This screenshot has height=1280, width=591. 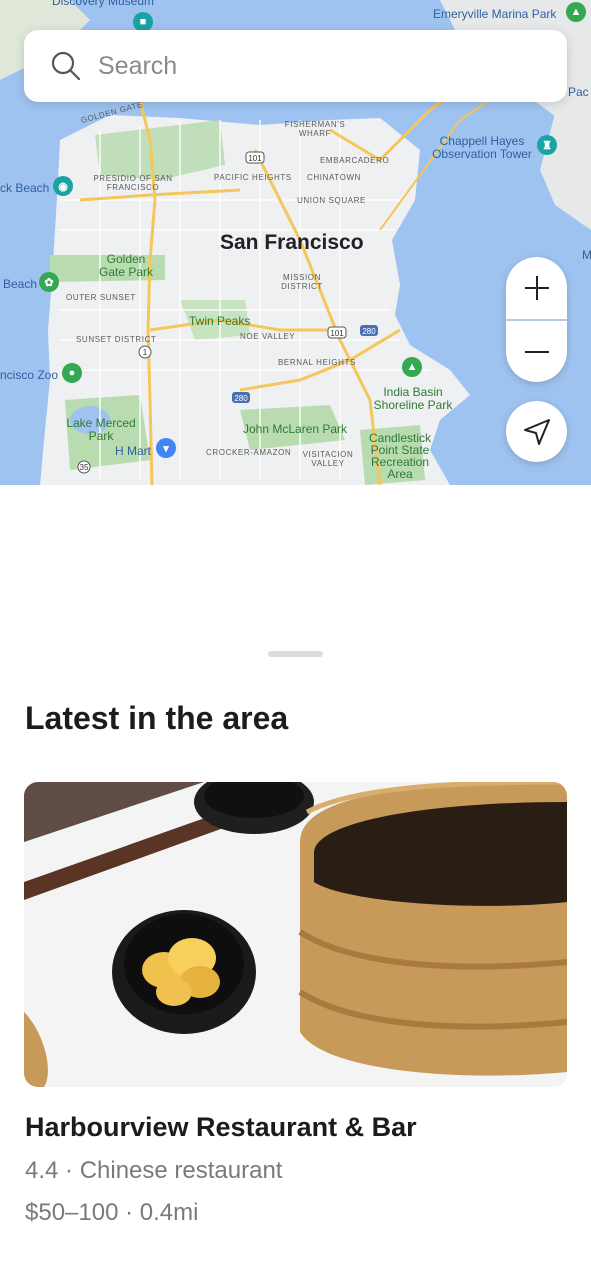 I want to click on sheet-drag-handle, so click(x=295, y=654).